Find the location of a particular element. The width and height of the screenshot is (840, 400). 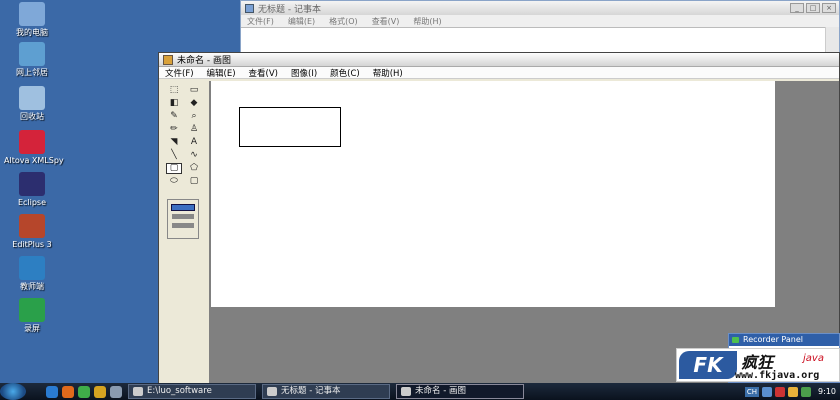

computer-icon is located at coordinates (32, 14).